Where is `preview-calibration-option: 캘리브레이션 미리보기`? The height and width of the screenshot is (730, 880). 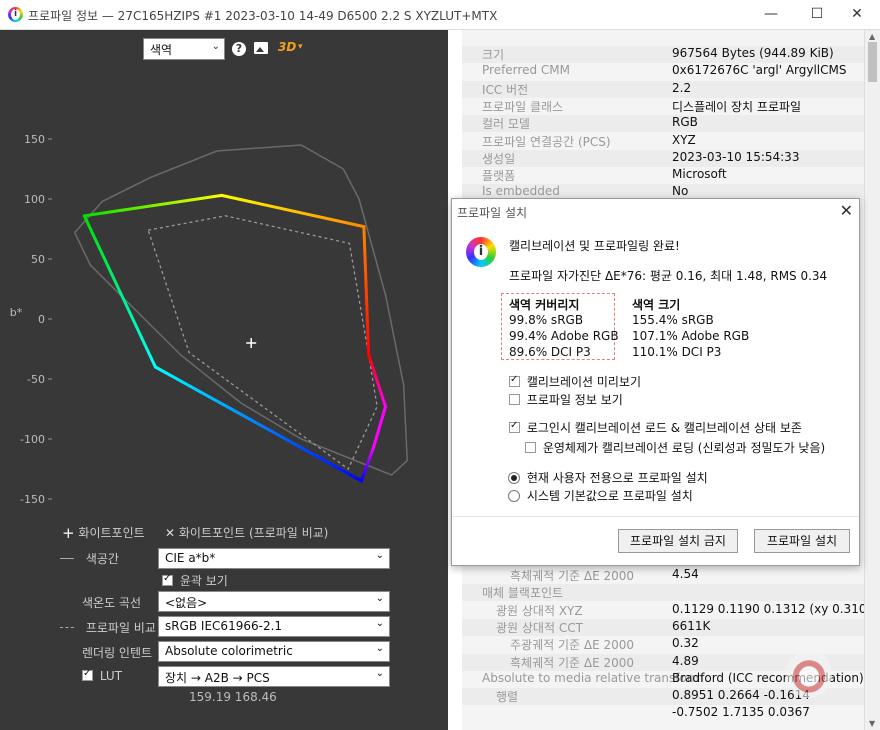 preview-calibration-option: 캘리브레이션 미리보기 is located at coordinates (575, 381).